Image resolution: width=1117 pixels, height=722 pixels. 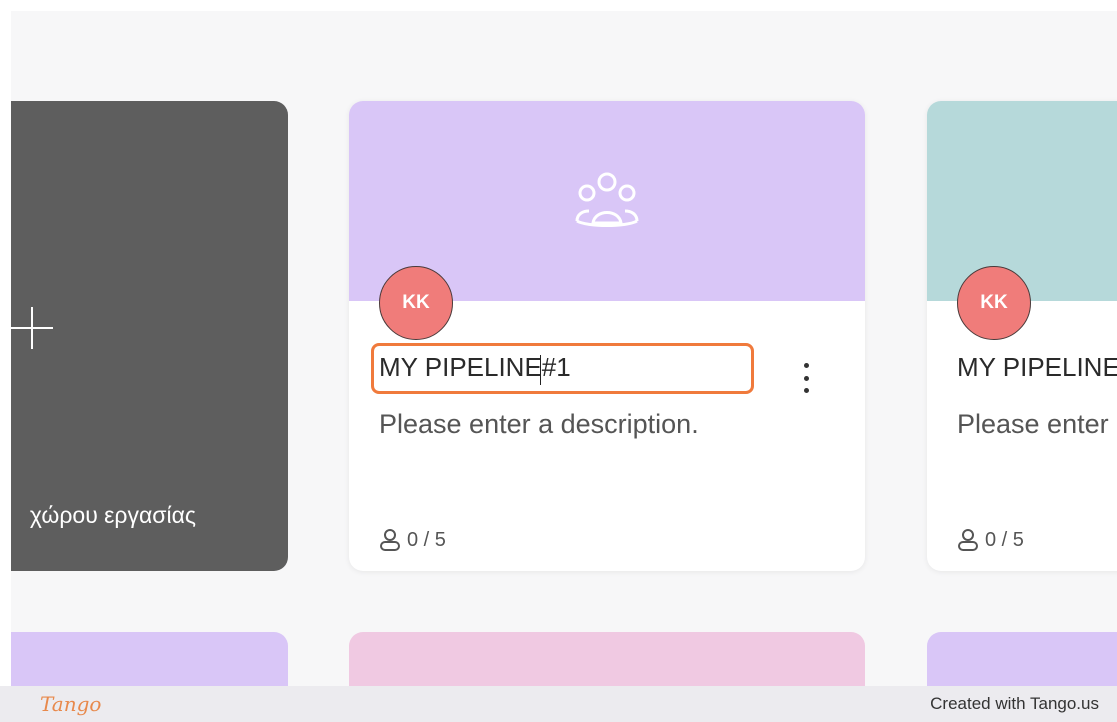 What do you see at coordinates (71, 704) in the screenshot?
I see `tango-logo: Tango` at bounding box center [71, 704].